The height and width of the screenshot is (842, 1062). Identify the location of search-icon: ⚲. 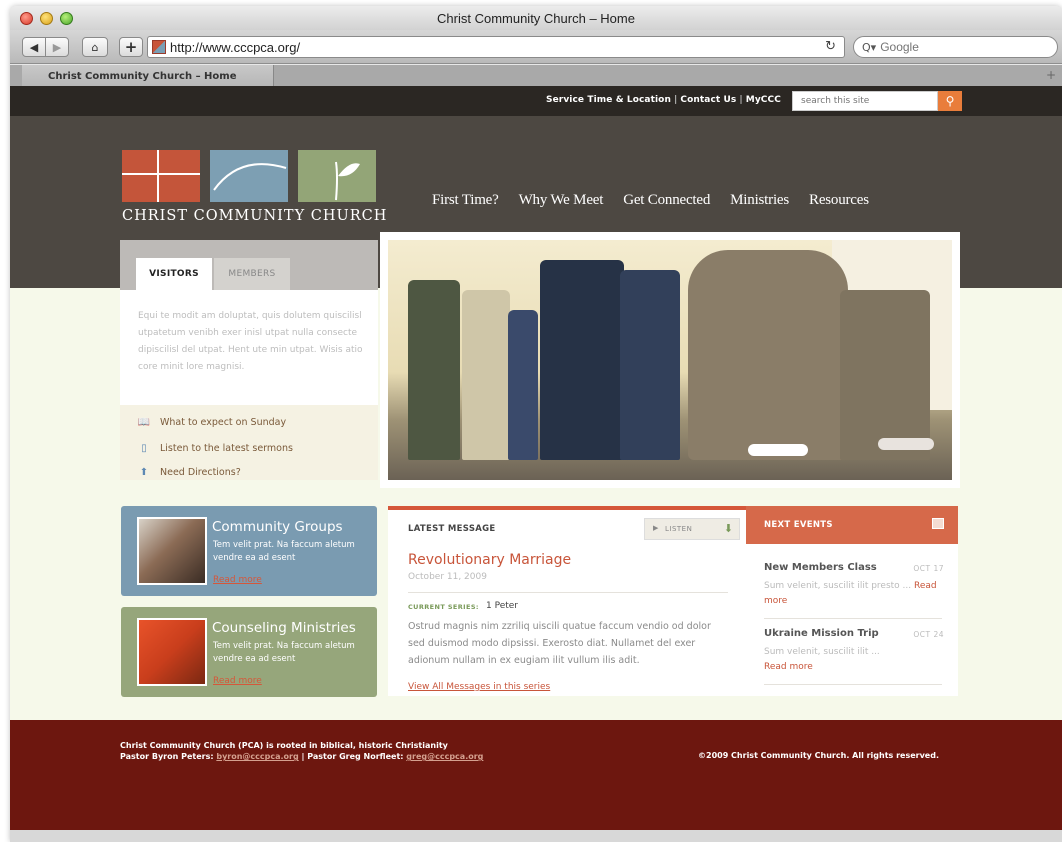
(950, 101).